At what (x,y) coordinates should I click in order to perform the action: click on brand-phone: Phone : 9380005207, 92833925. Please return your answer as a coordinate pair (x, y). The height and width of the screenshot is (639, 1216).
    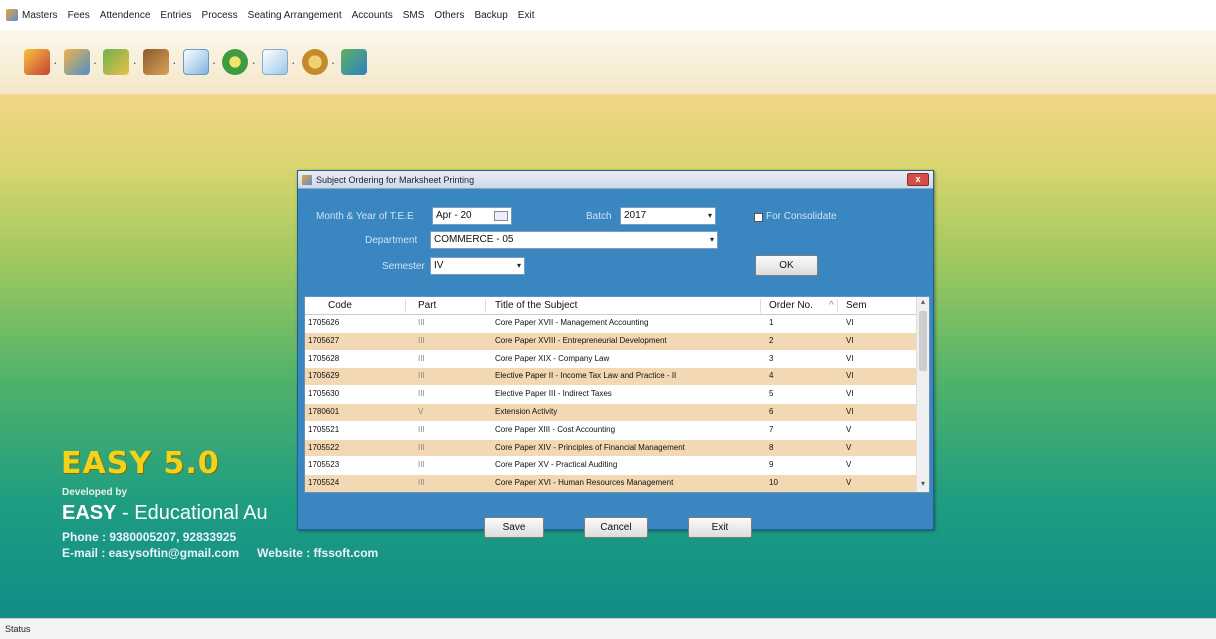
    Looking at the image, I should click on (149, 537).